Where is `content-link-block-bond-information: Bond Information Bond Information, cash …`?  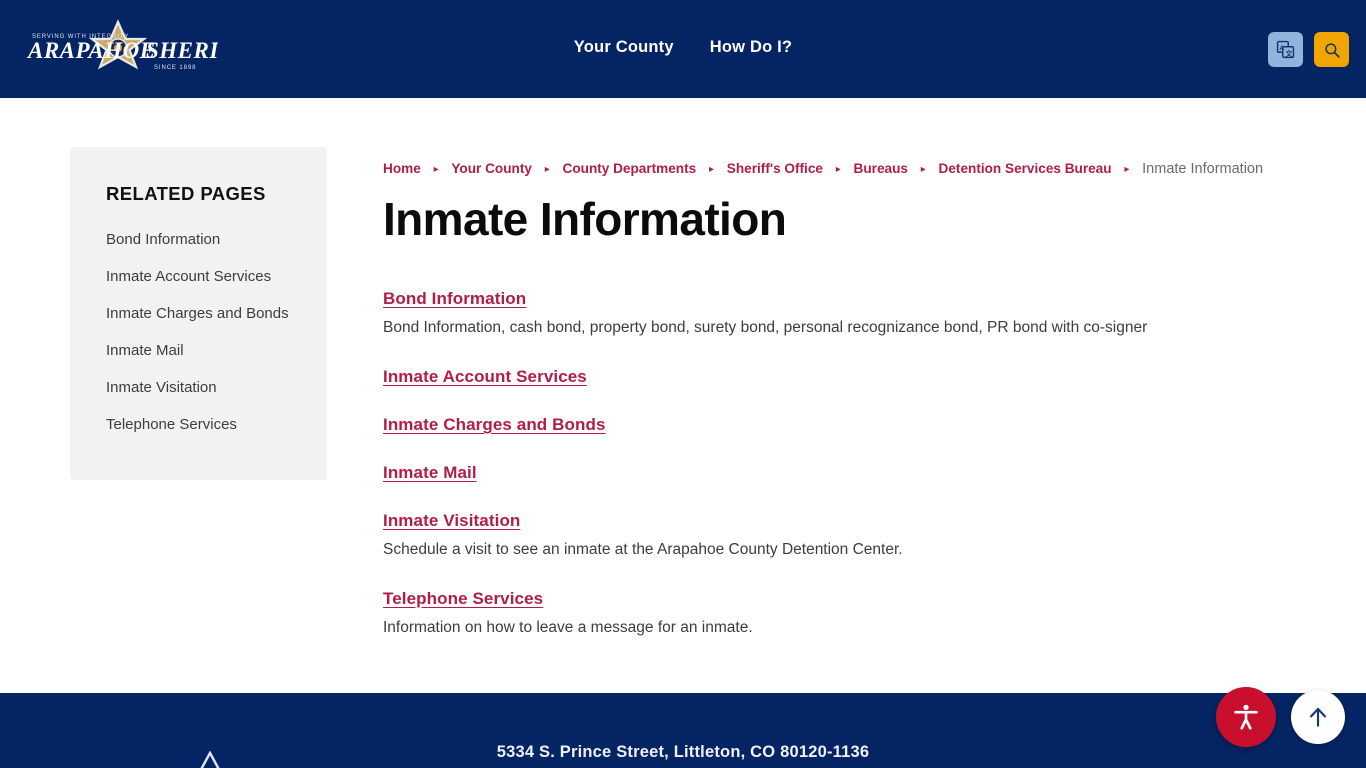
content-link-block-bond-information: Bond Information Bond Information, cash … is located at coordinates (838, 314).